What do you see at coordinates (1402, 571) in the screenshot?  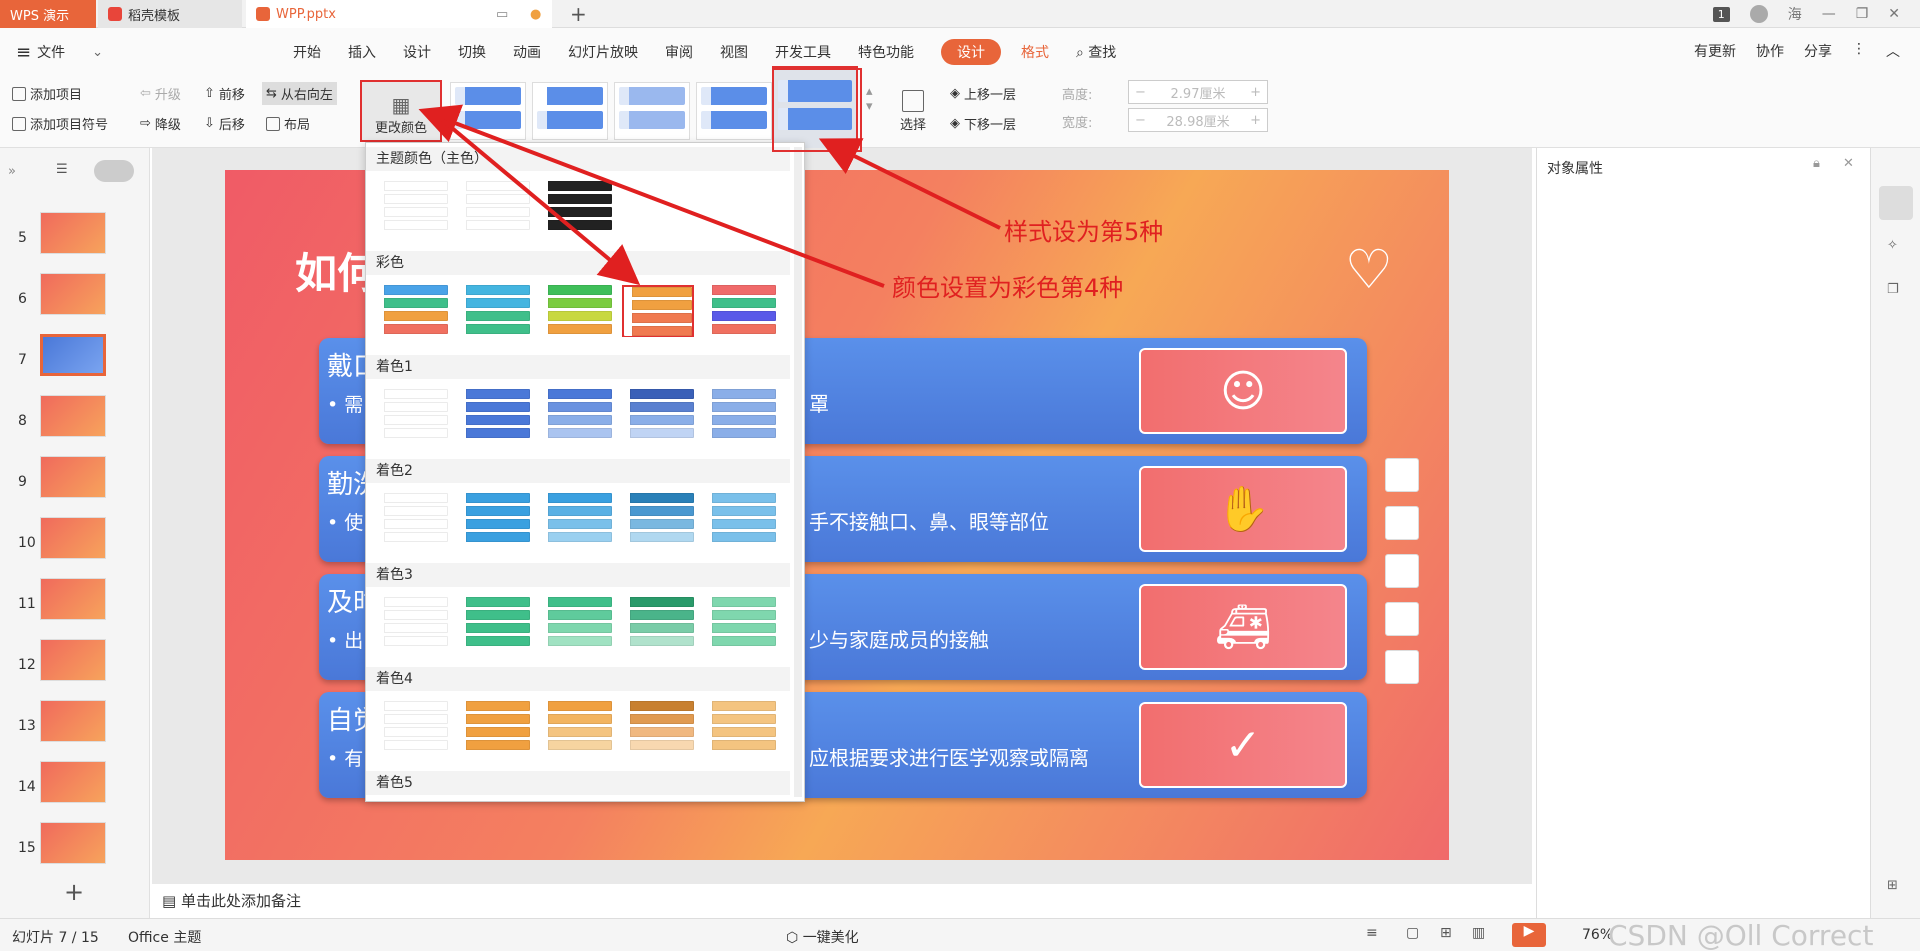 I see `smartart-flow-icon` at bounding box center [1402, 571].